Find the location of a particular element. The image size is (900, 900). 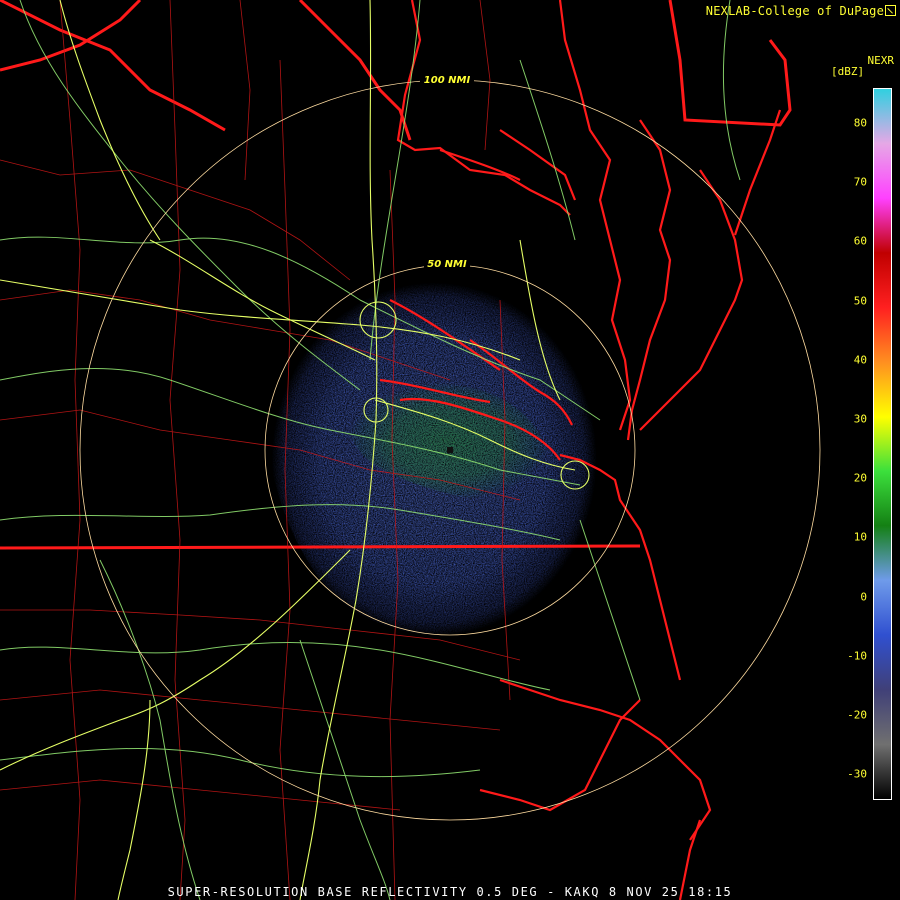

colorbar-tick-label: -20 is located at coordinates (857, 715).